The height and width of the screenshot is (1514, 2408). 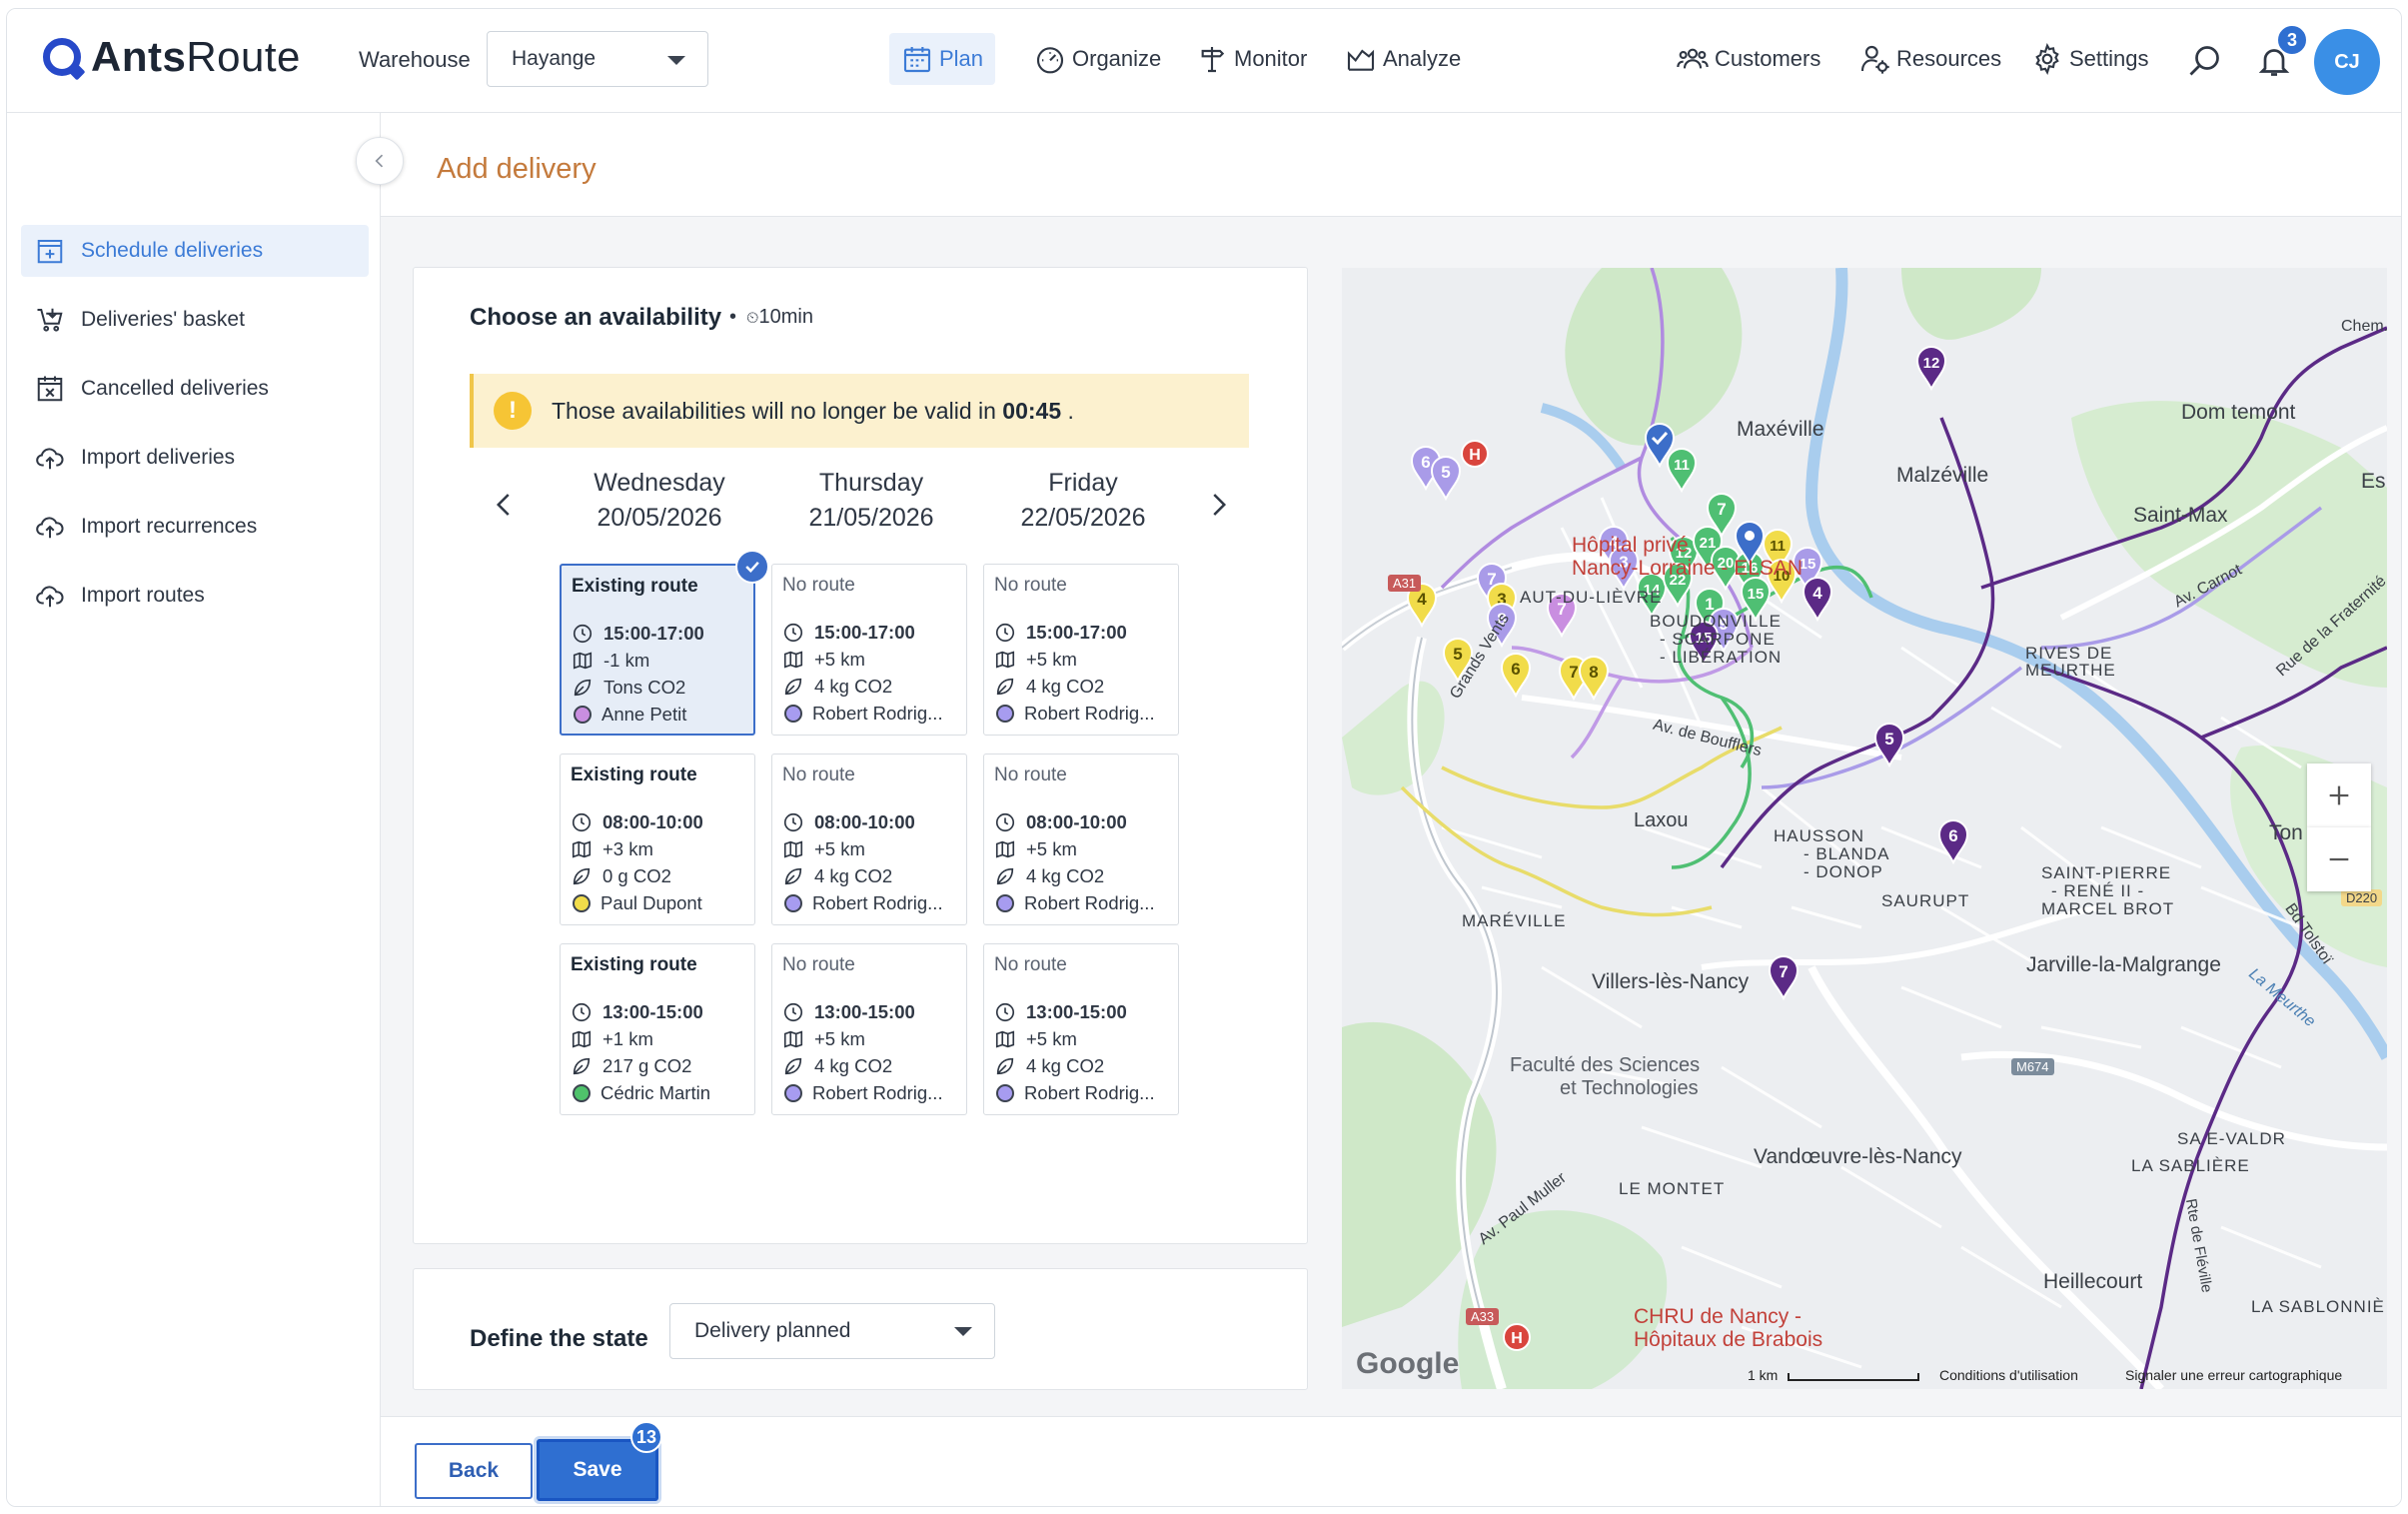 I want to click on next-days-arrow, so click(x=1218, y=505).